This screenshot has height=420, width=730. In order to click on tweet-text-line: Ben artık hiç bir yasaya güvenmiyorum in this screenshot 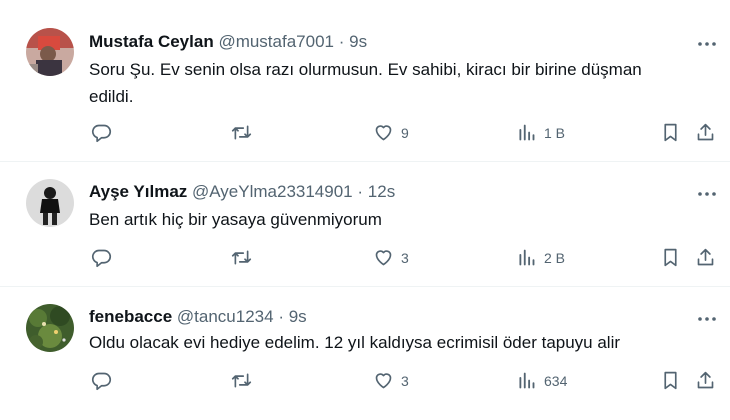, I will do `click(235, 219)`.